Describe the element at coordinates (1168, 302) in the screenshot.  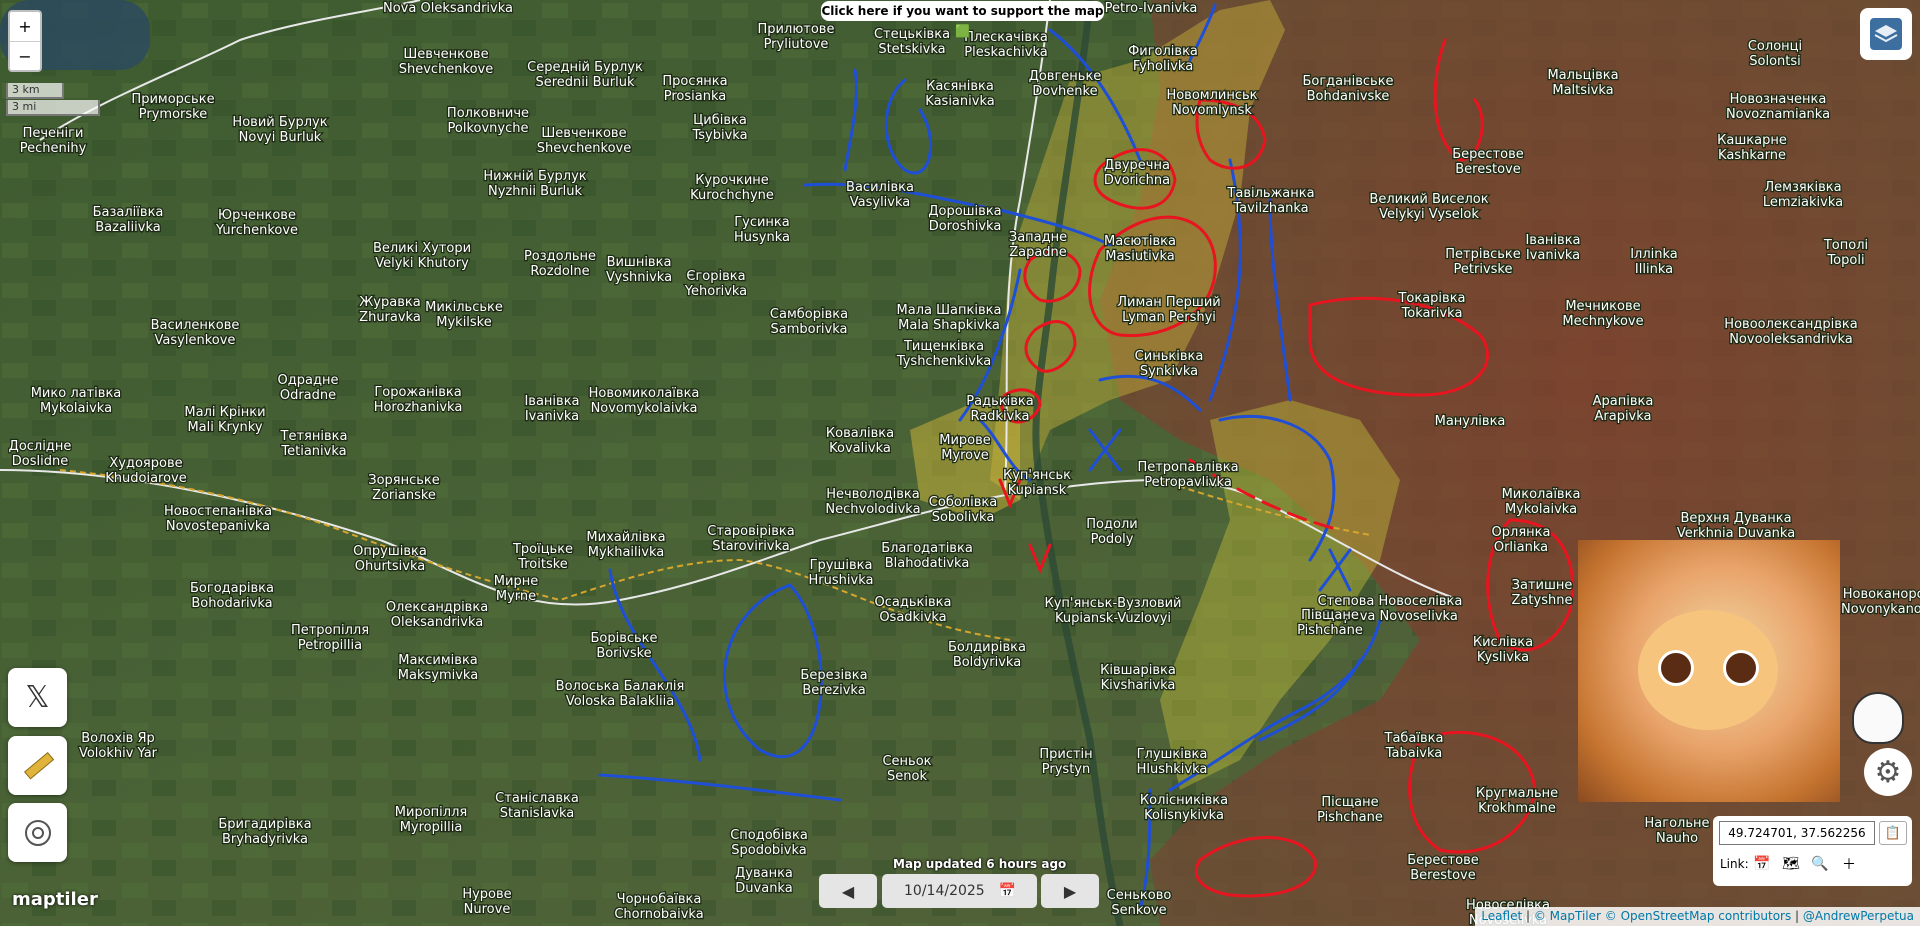
I see `place-label: Лиман Перший` at that location.